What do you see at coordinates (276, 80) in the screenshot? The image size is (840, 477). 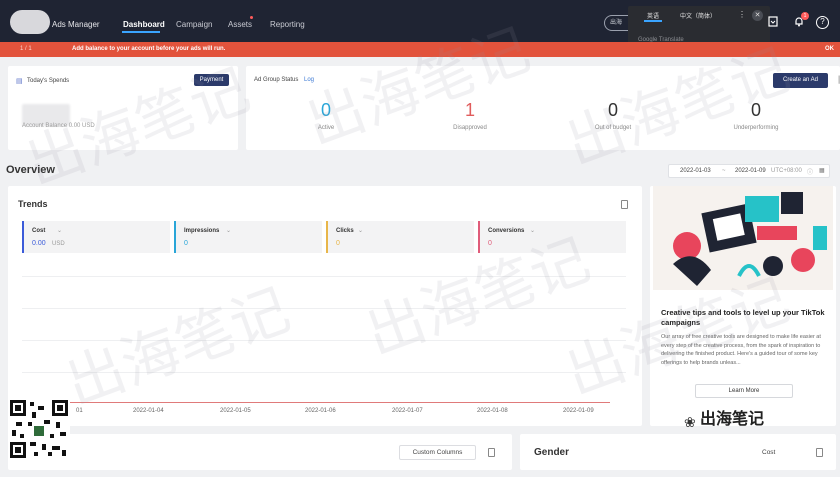 I see `ad-group-status-title: Ad Group Status` at bounding box center [276, 80].